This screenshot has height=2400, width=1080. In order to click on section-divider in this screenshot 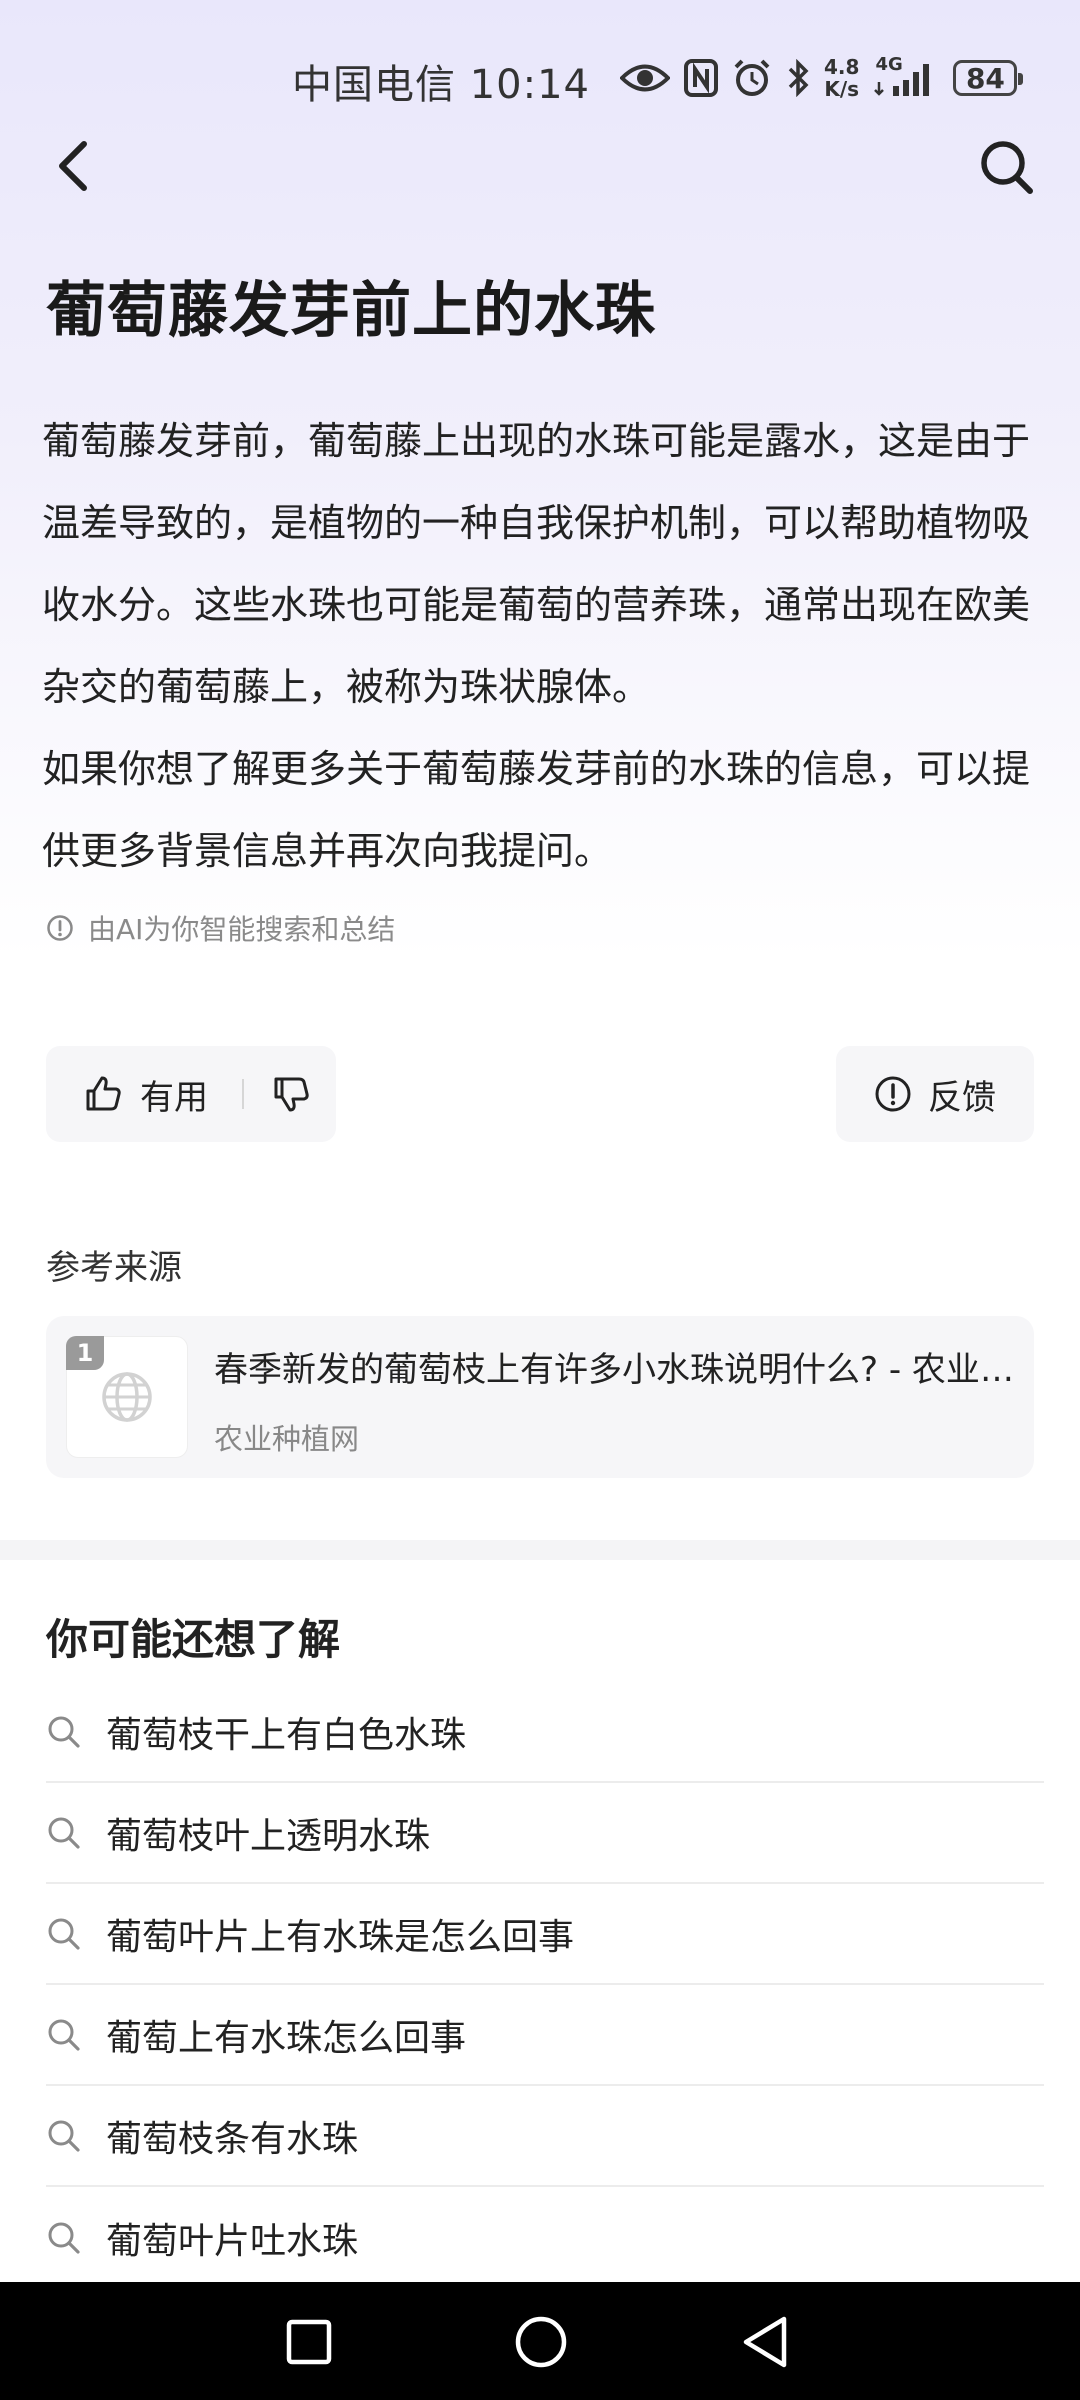, I will do `click(540, 1550)`.